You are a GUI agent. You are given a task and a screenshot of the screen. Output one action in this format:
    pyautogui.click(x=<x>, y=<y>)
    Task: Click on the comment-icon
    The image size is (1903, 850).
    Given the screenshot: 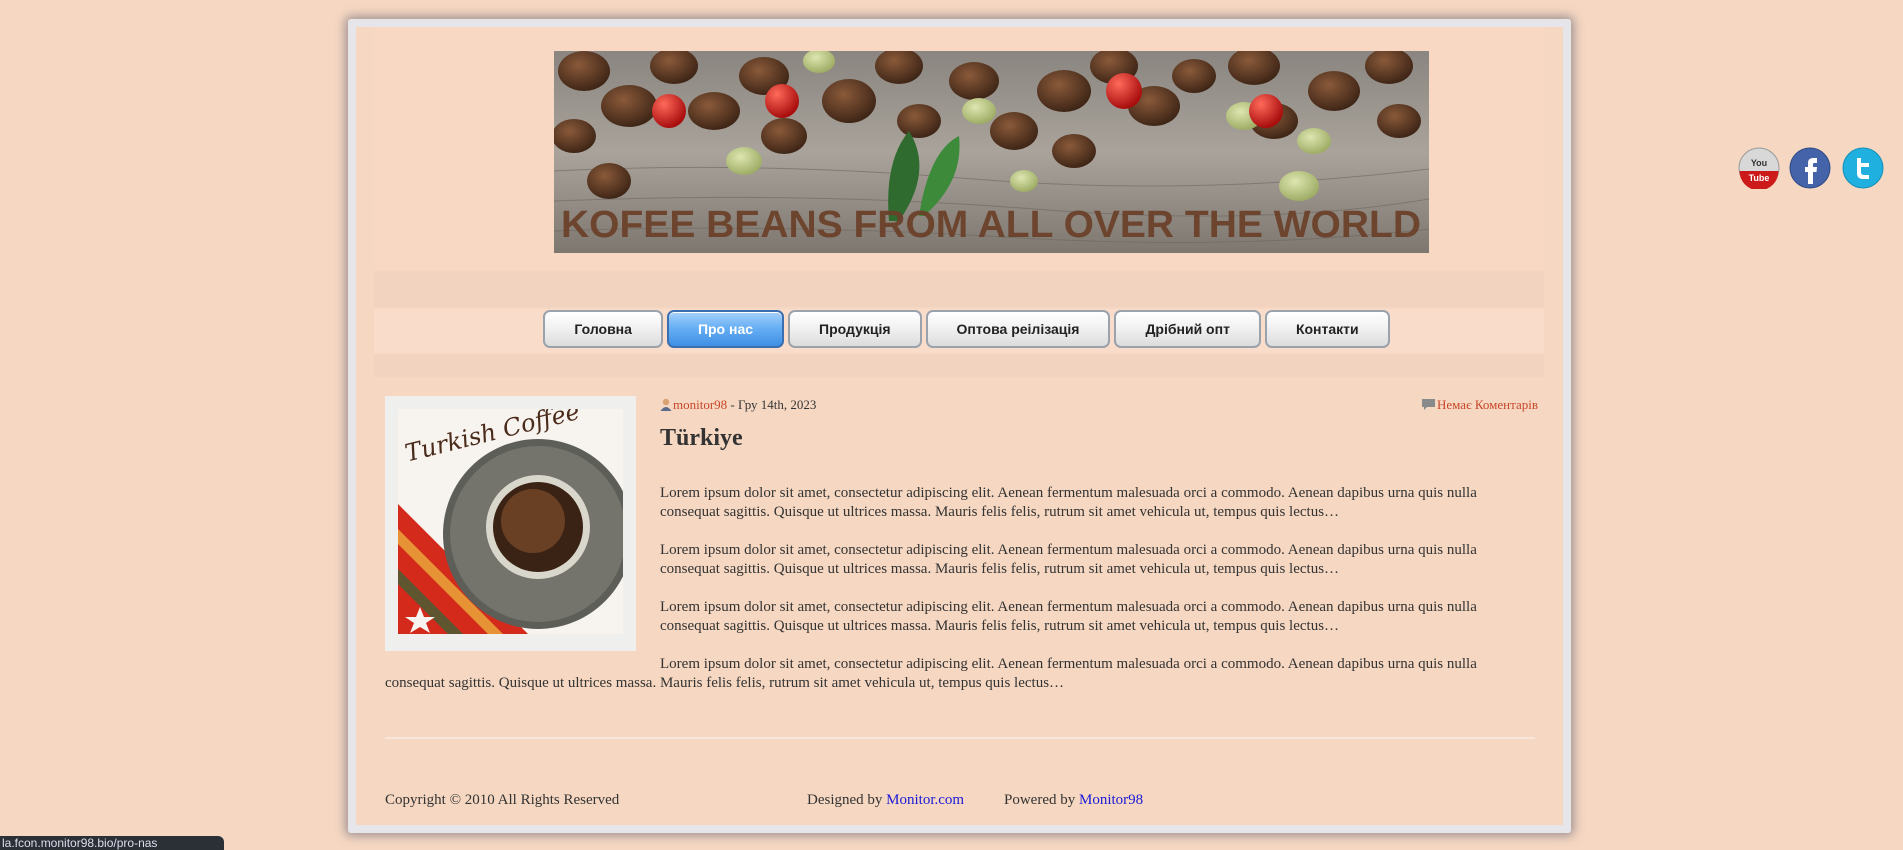 What is the action you would take?
    pyautogui.click(x=1428, y=404)
    